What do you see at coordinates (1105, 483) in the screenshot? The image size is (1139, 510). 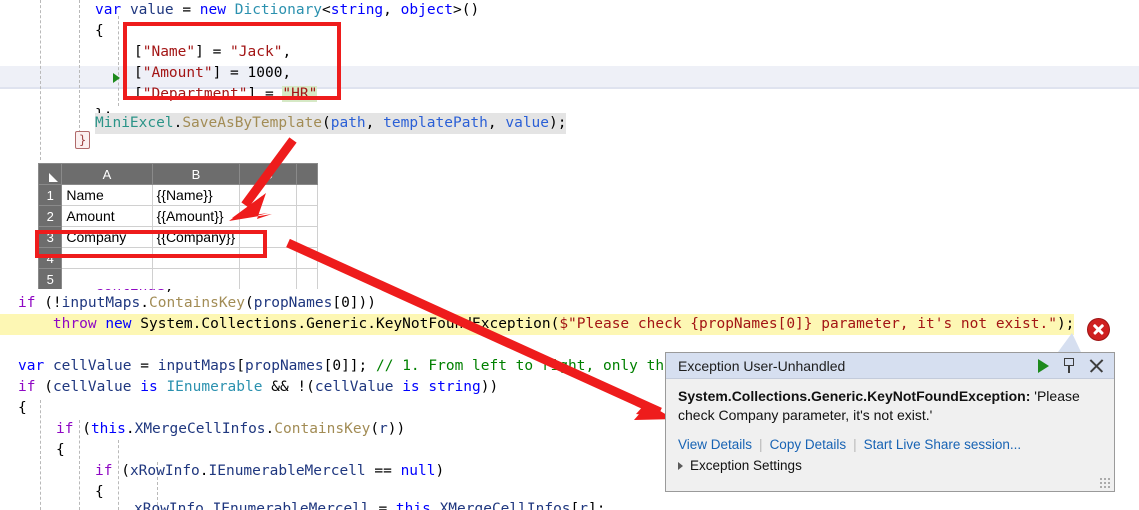 I see `resize-grip` at bounding box center [1105, 483].